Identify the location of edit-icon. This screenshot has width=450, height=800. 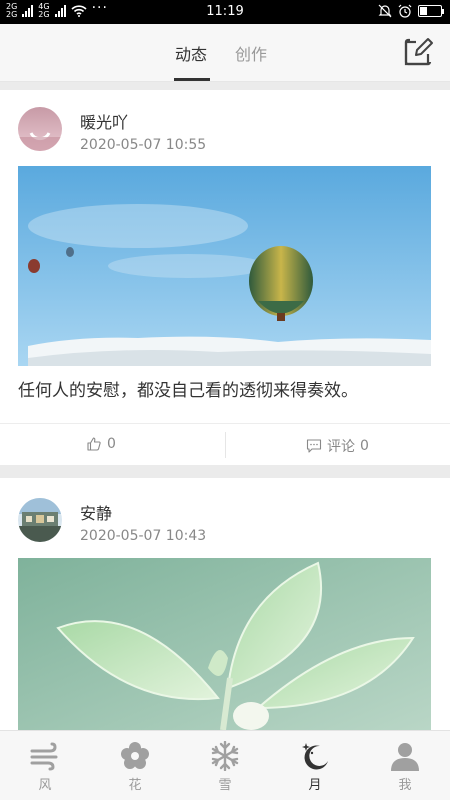
(419, 51).